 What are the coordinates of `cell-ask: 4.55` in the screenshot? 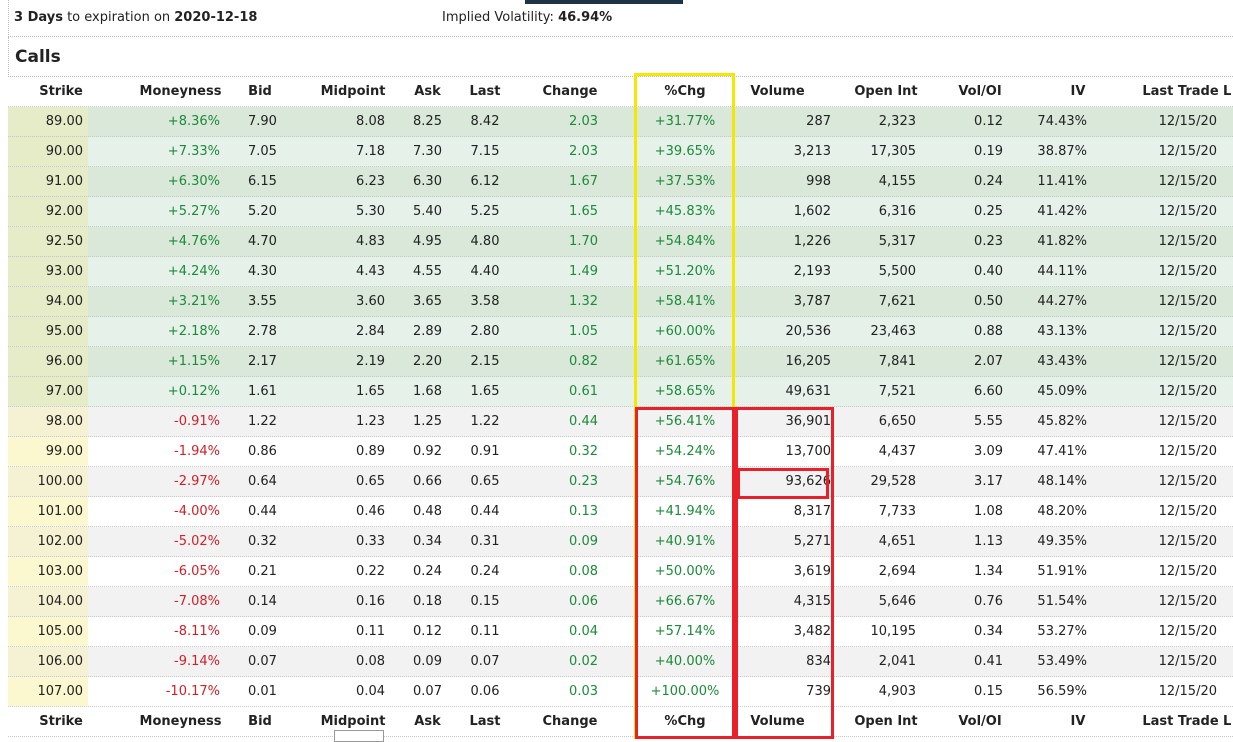 It's located at (427, 271).